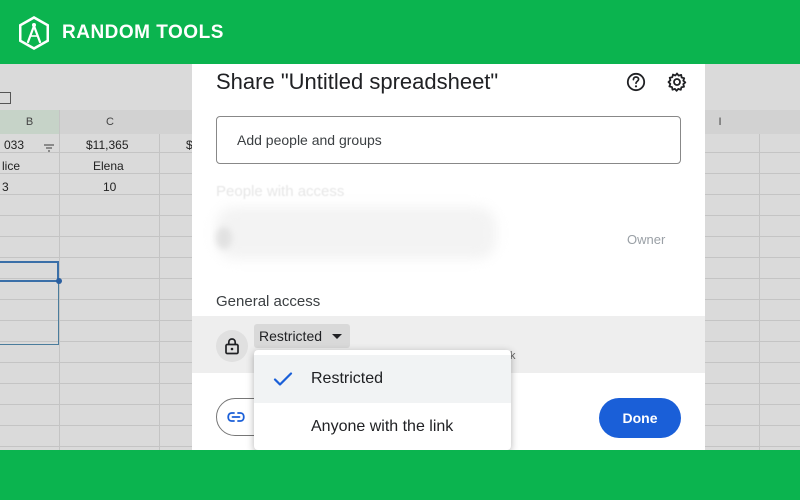 This screenshot has width=800, height=500. I want to click on cell-c3: Elena, so click(108, 165).